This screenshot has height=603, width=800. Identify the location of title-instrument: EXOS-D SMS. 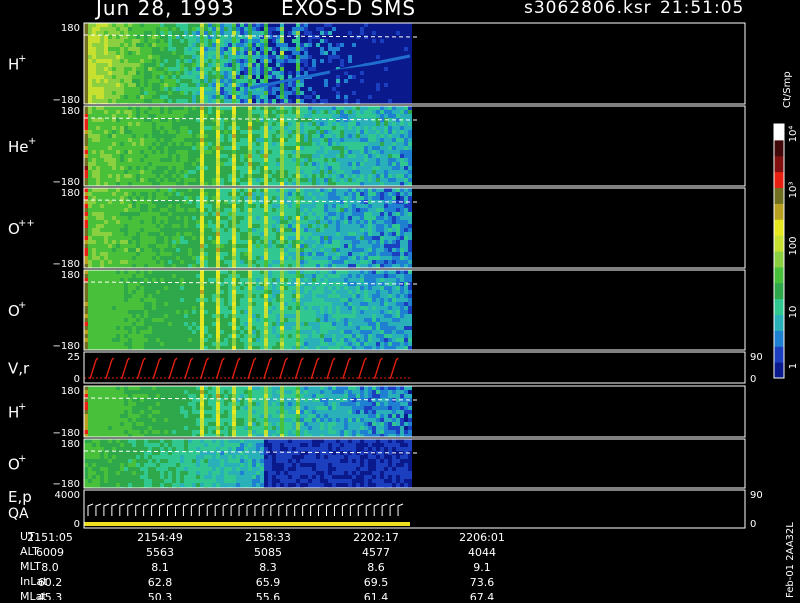
(348, 10).